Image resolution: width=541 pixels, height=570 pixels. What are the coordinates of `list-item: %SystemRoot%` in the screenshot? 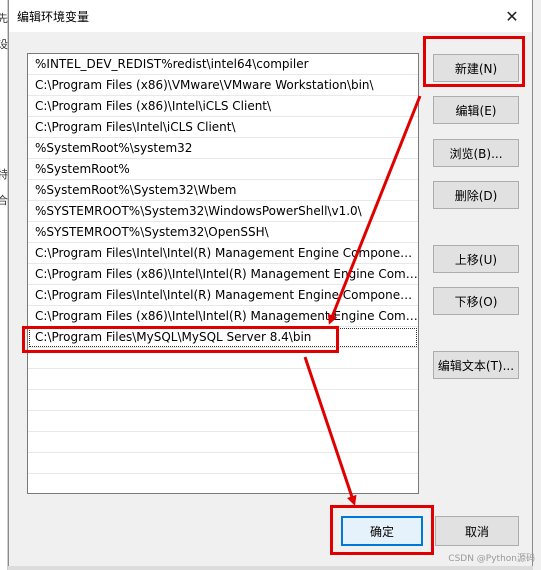 It's located at (223, 169).